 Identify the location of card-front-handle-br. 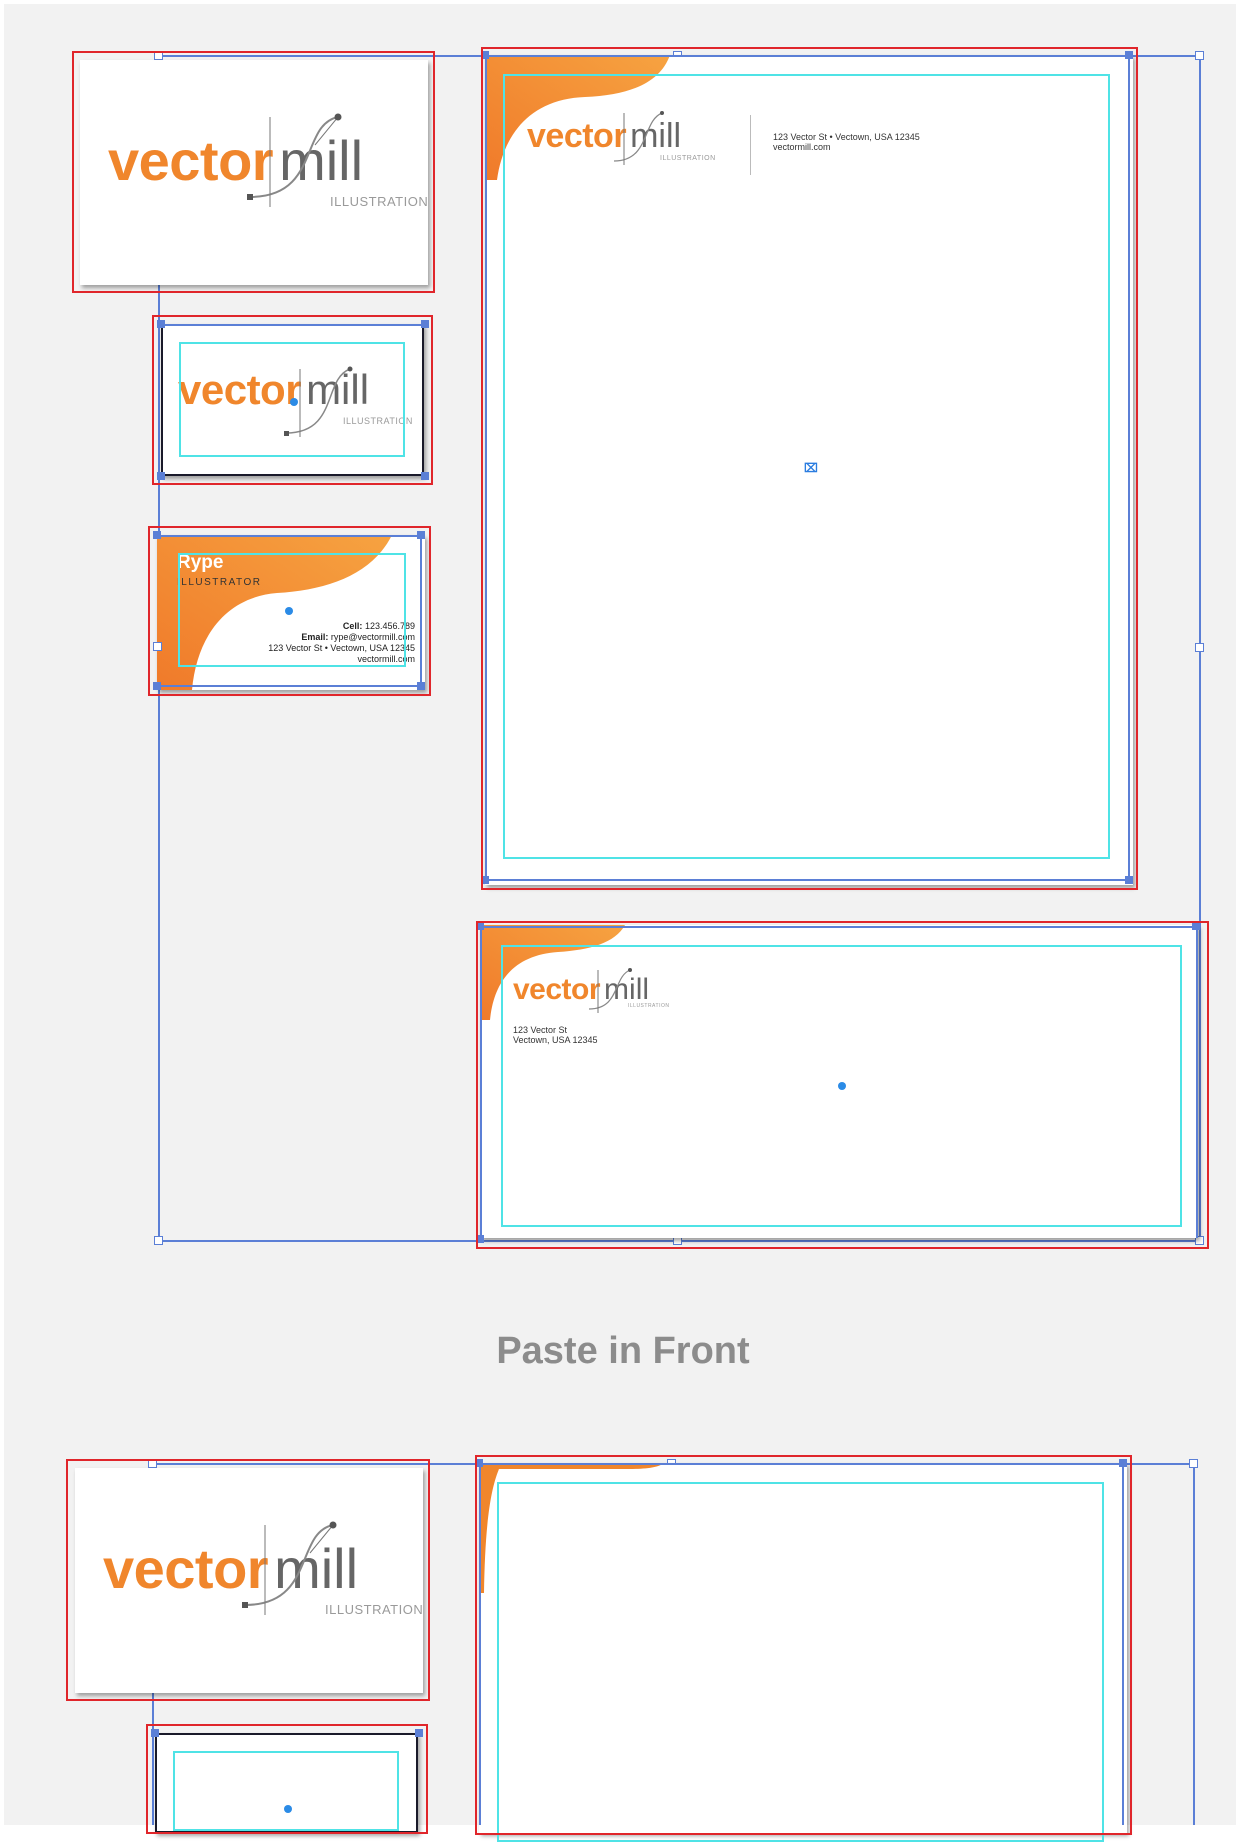
(425, 476).